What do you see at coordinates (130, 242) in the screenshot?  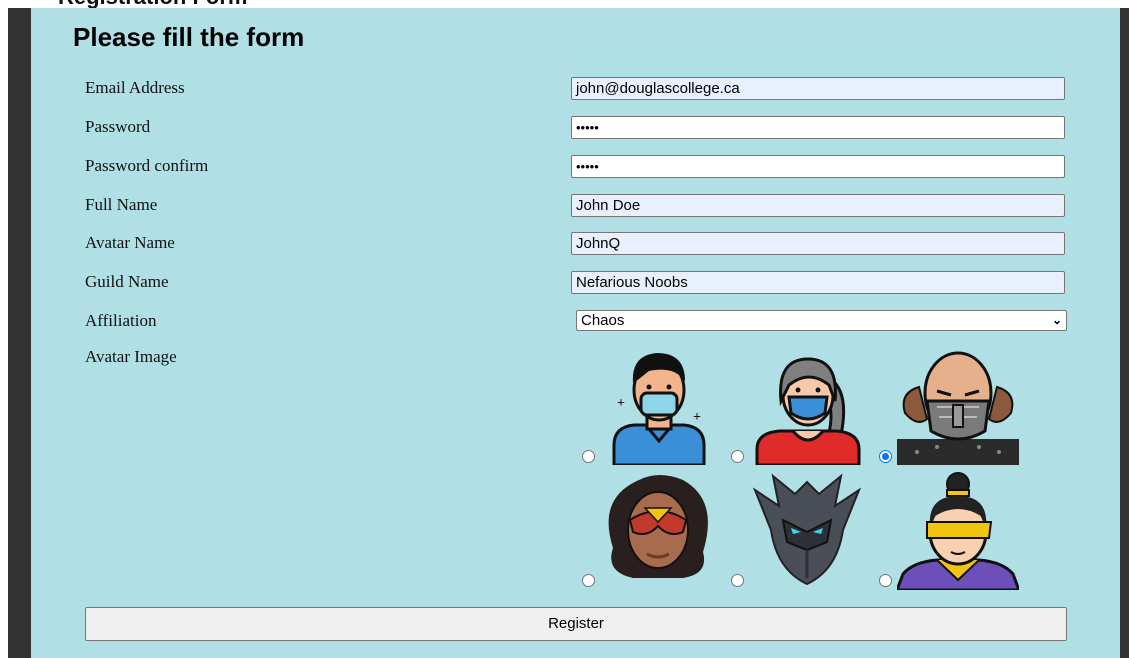 I see `avatar-name-label: Avatar Name` at bounding box center [130, 242].